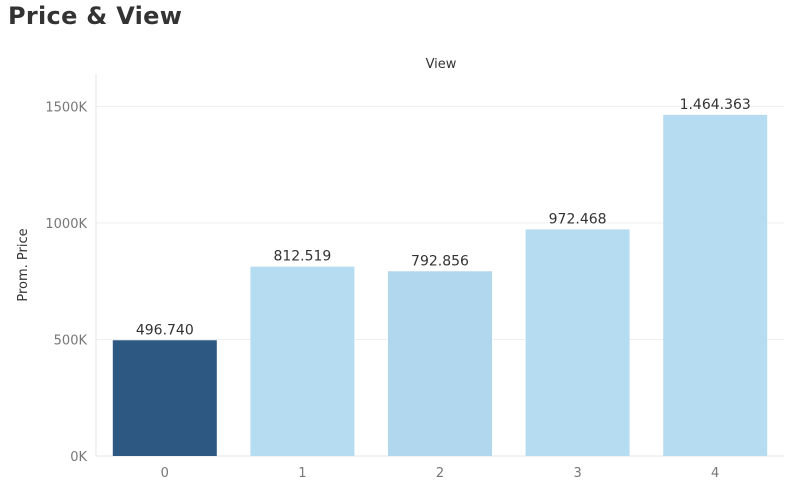 This screenshot has height=492, width=792. Describe the element at coordinates (78, 457) in the screenshot. I see `y-tick-label: 0K` at that location.